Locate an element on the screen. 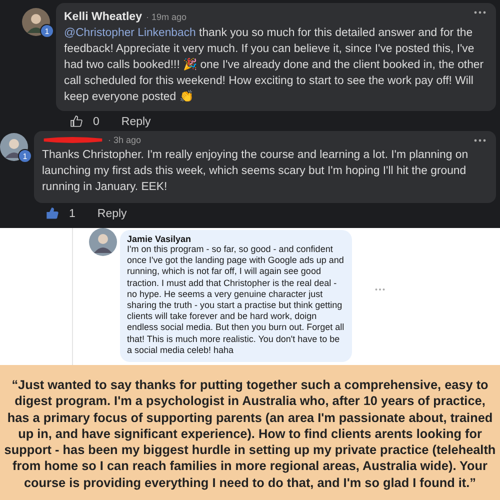  comment-text: I'm on this program - so far, so good - and confident once I've got the landing page with Google ads up and running, which is not far off, I will again see good traction. I must add that Christopher is the real deal - no hype. He seems a very genuine character just sharing the truth - you start a practise but think getting clients will take forever and be hard work, doign endless social media. But then you burn out. Forget all that! This is much more realistic. You don't have to be a social media celeb! haha is located at coordinates (236, 300).